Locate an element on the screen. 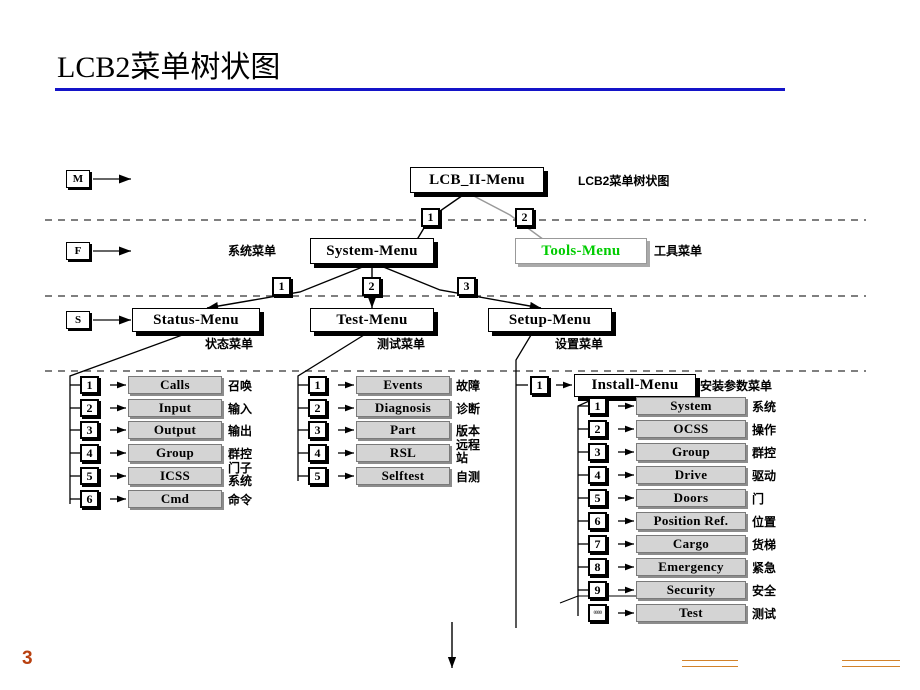 Image resolution: width=920 pixels, height=690 pixels. label-install-item-drive-cn: 驱动 is located at coordinates (764, 476).